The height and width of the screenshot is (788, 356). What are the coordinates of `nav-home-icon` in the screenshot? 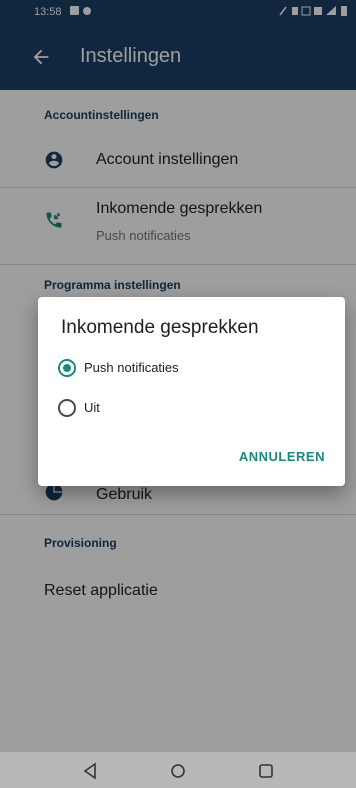 It's located at (178, 771).